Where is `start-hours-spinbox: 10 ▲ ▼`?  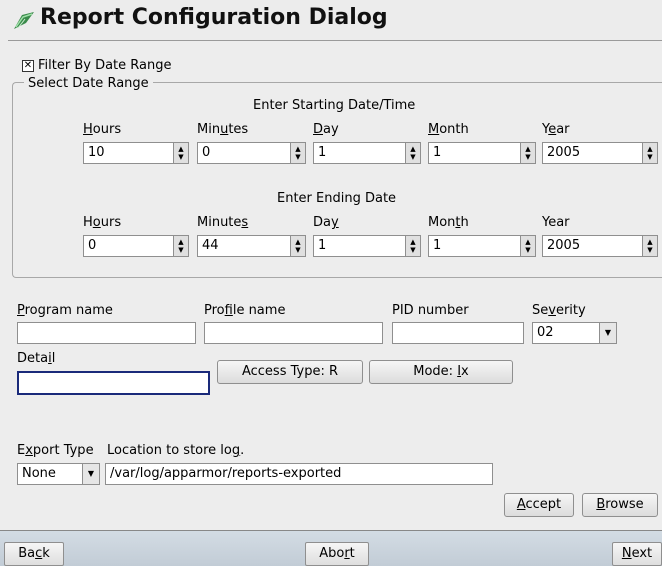 start-hours-spinbox: 10 ▲ ▼ is located at coordinates (136, 153).